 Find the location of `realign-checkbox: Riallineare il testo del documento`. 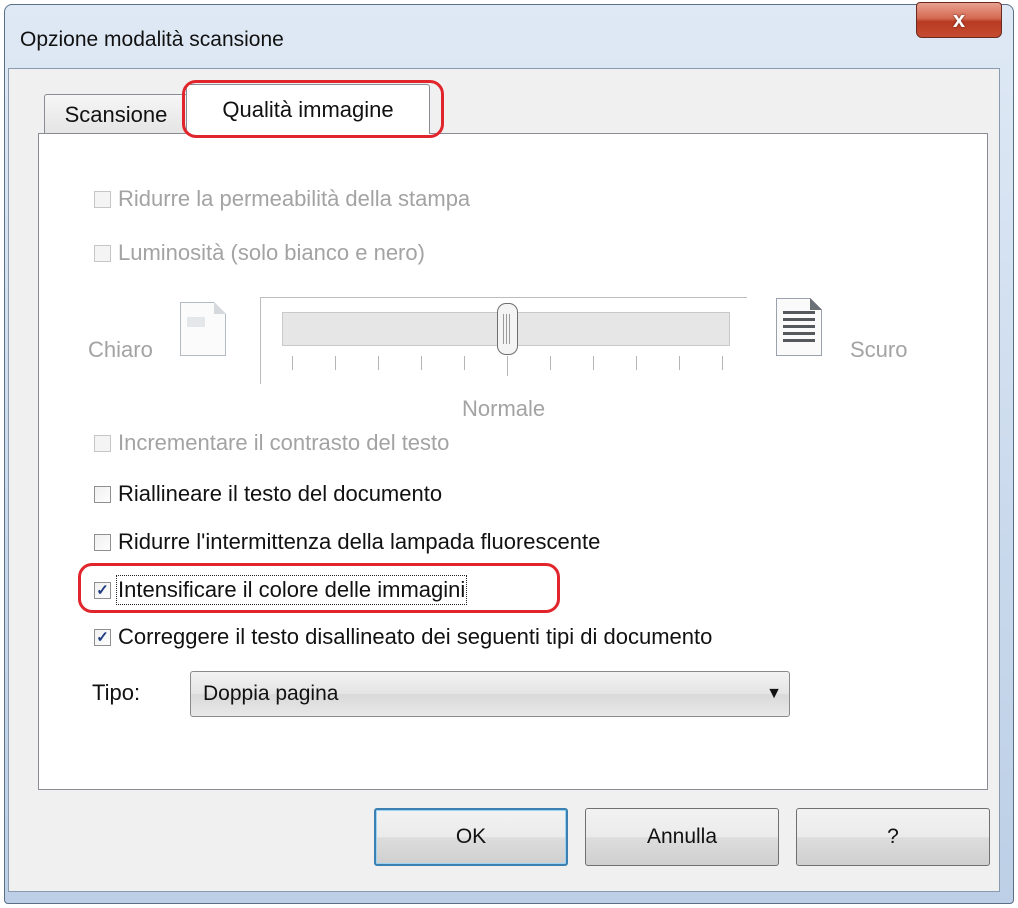

realign-checkbox: Riallineare il testo del documento is located at coordinates (268, 494).